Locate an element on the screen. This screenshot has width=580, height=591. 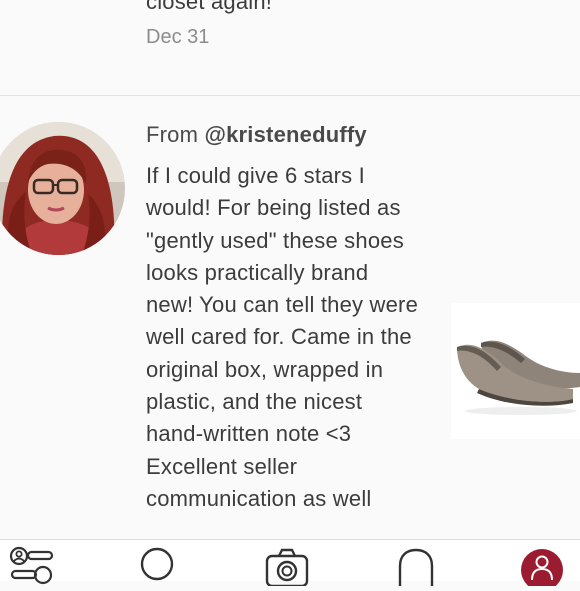
shoe-image is located at coordinates (515, 371).